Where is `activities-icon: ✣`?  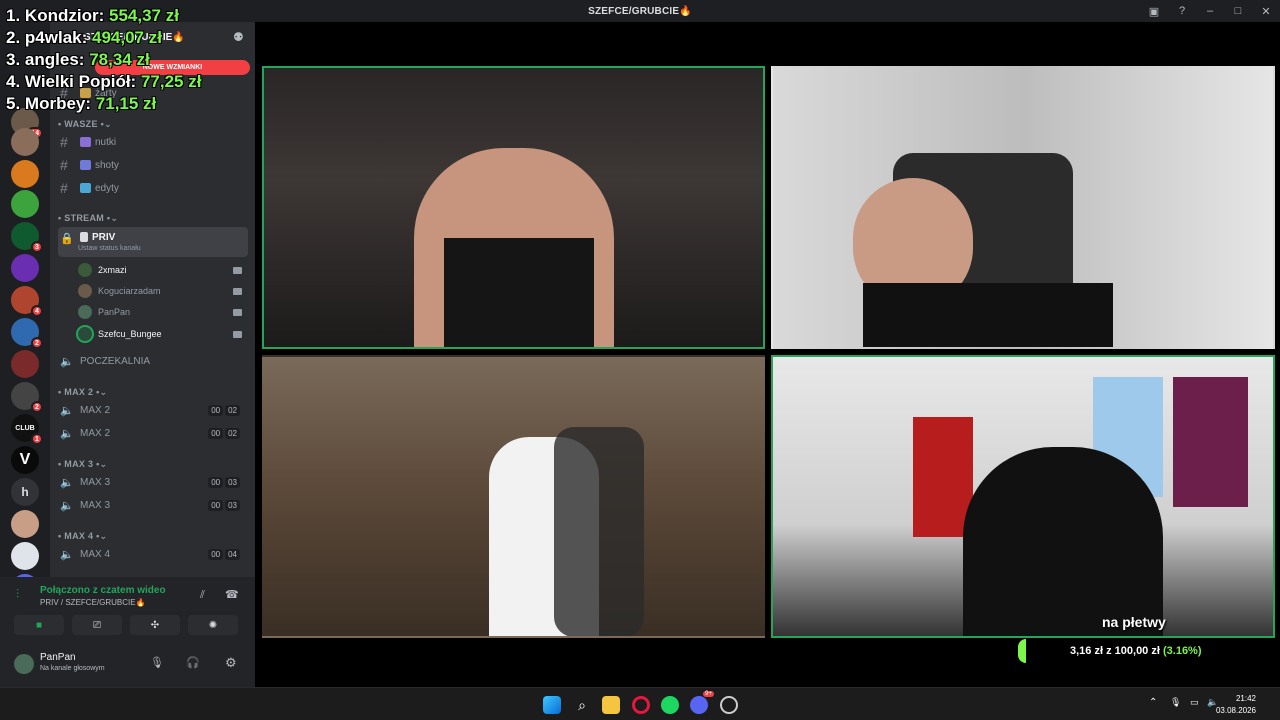
activities-icon: ✣ is located at coordinates (155, 625).